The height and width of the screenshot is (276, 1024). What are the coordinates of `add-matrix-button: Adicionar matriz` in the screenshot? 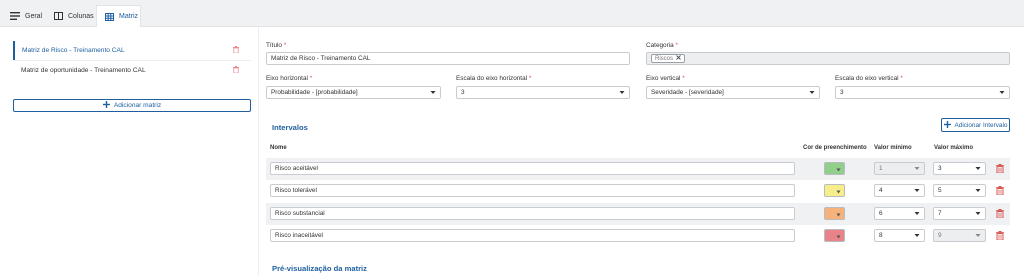 It's located at (132, 105).